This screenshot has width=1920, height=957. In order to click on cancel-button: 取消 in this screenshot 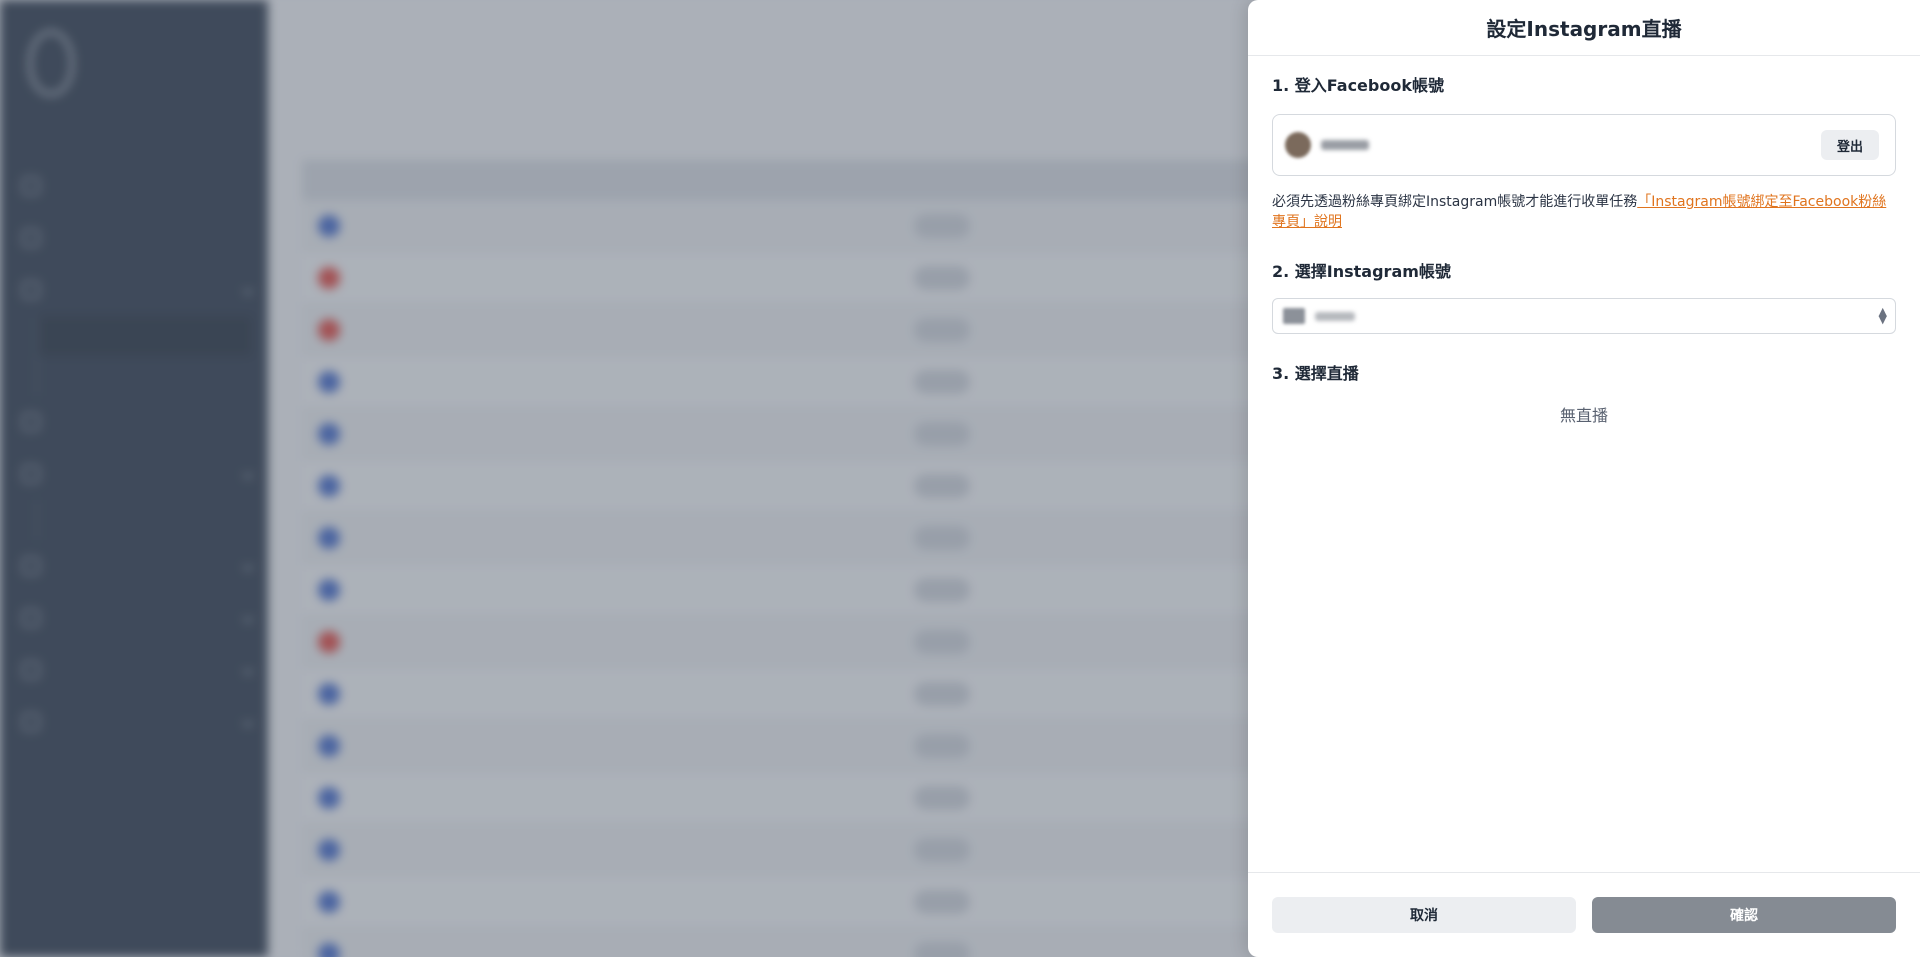, I will do `click(1424, 915)`.